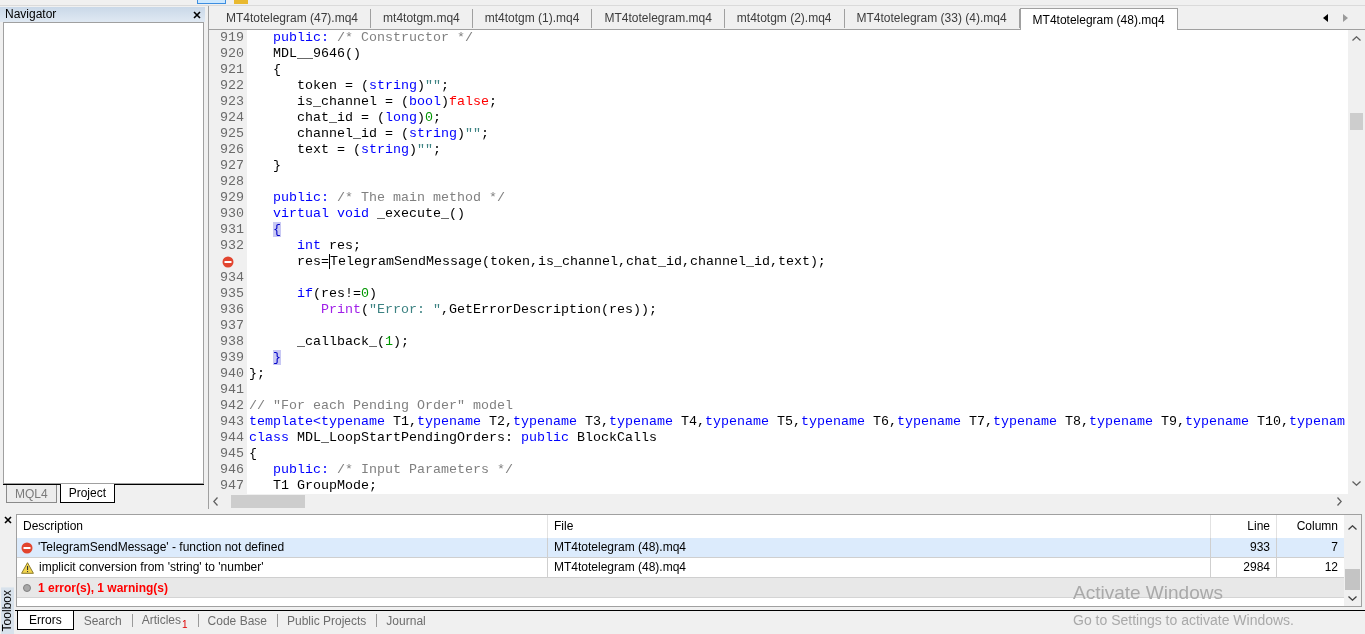 The image size is (1365, 634). Describe the element at coordinates (232, 166) in the screenshot. I see `line-number: 927` at that location.